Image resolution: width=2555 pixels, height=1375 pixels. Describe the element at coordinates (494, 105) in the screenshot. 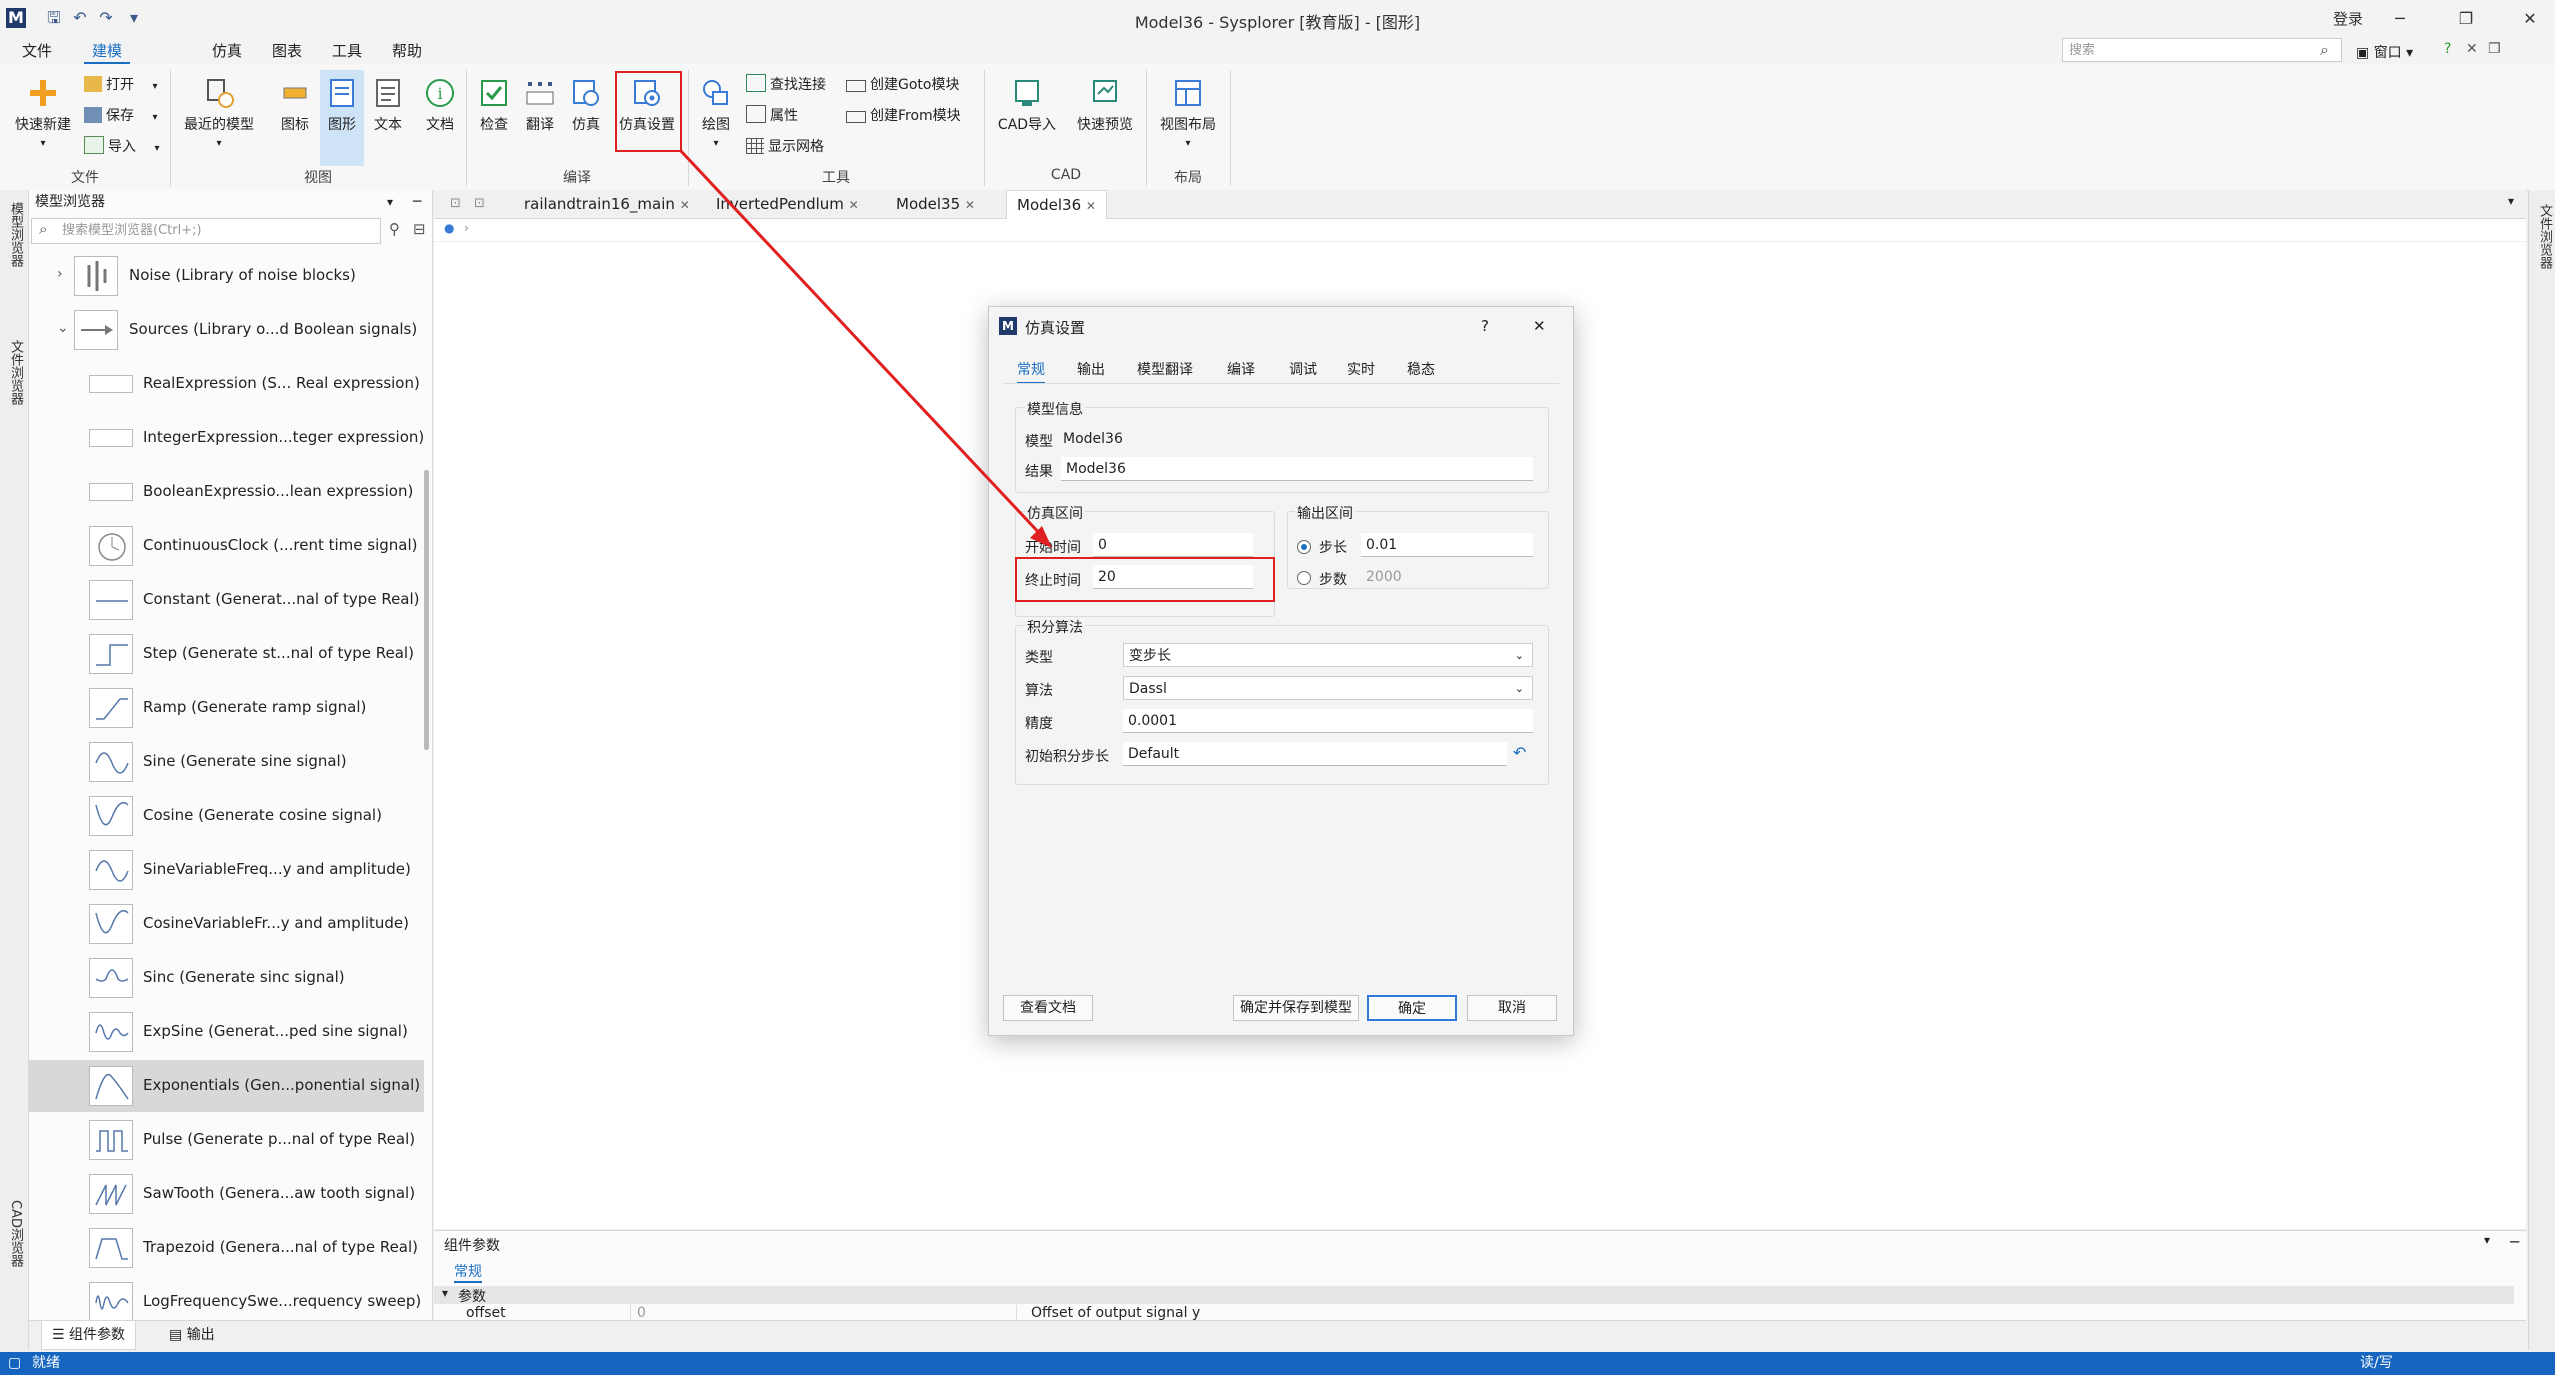

I see `check-button: 检查` at that location.